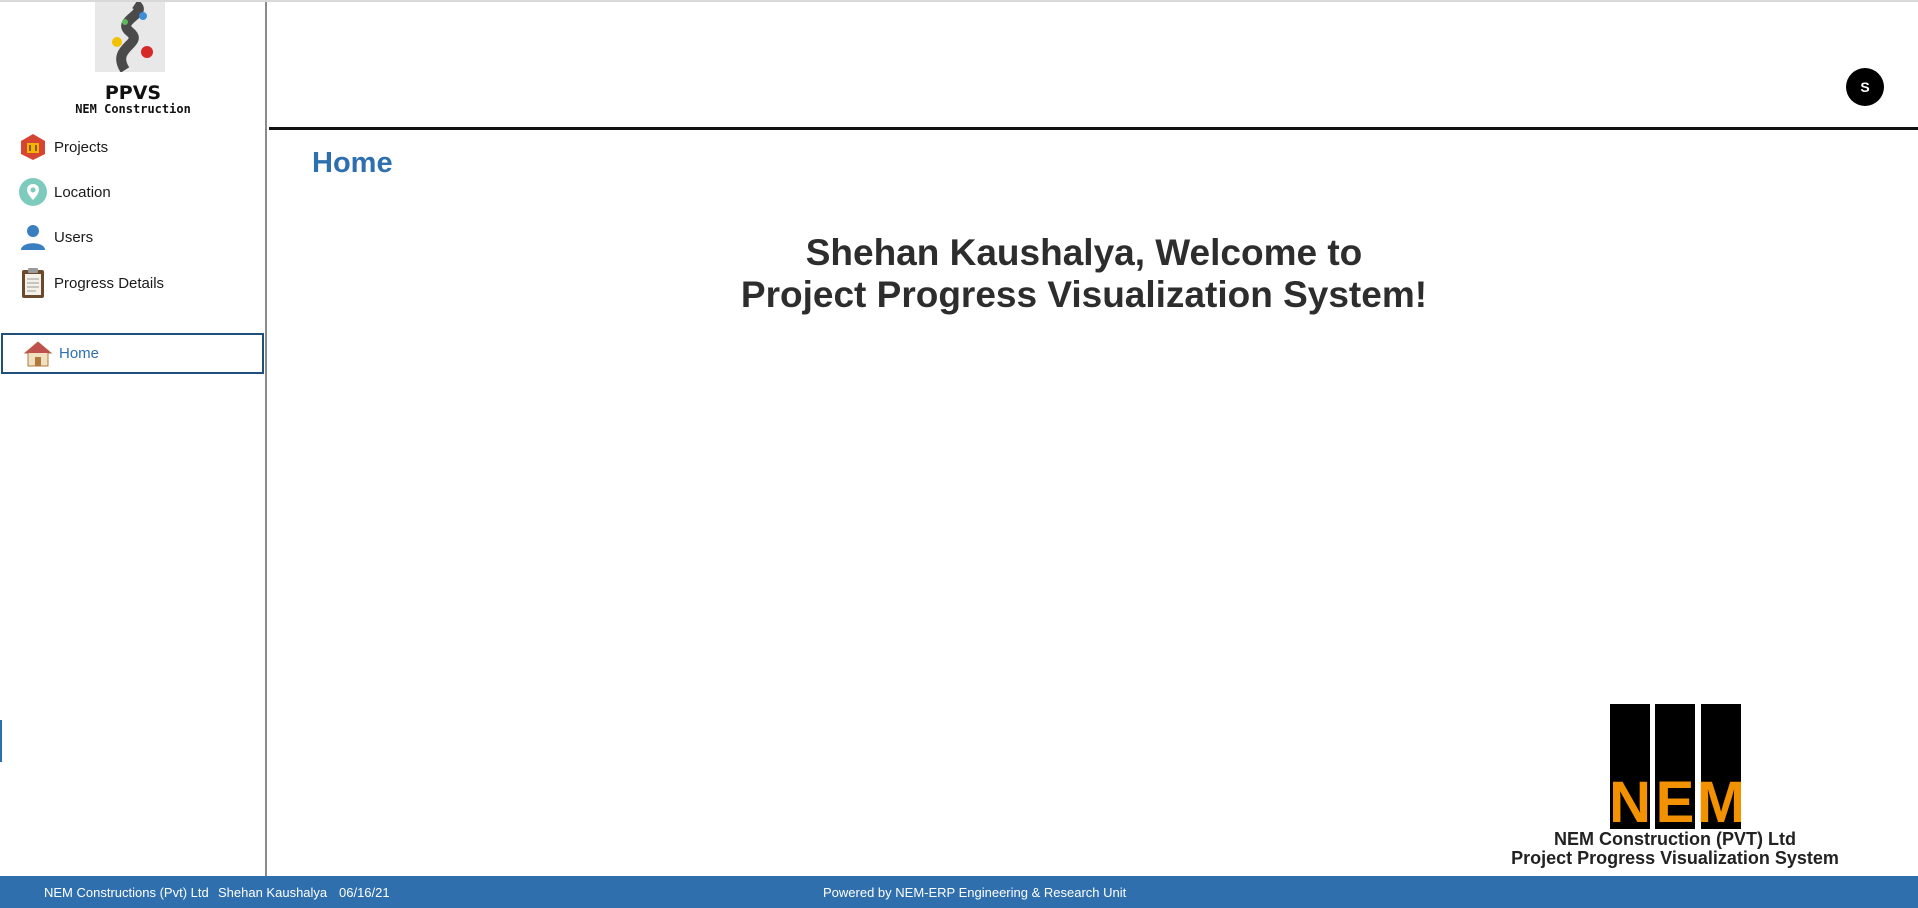  What do you see at coordinates (1630, 799) in the screenshot?
I see `svg-text: N` at bounding box center [1630, 799].